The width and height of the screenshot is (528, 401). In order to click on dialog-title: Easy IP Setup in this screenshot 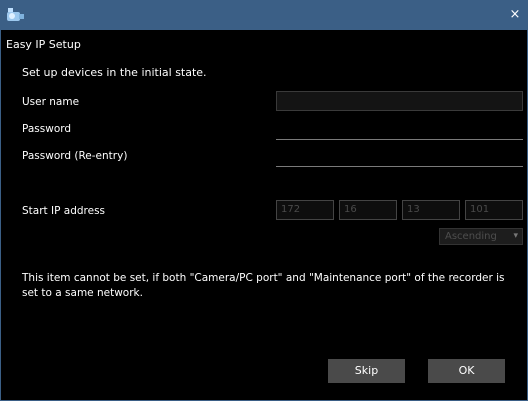, I will do `click(43, 44)`.